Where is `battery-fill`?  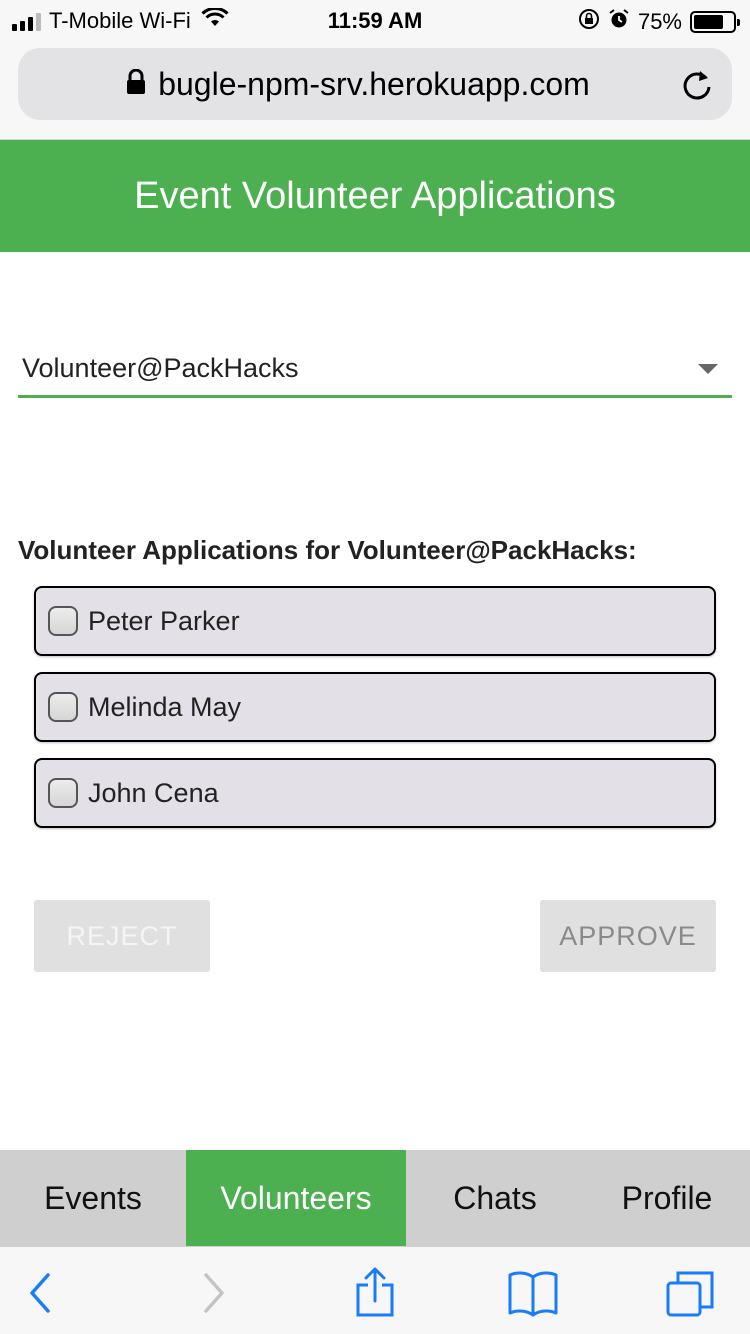 battery-fill is located at coordinates (708, 22).